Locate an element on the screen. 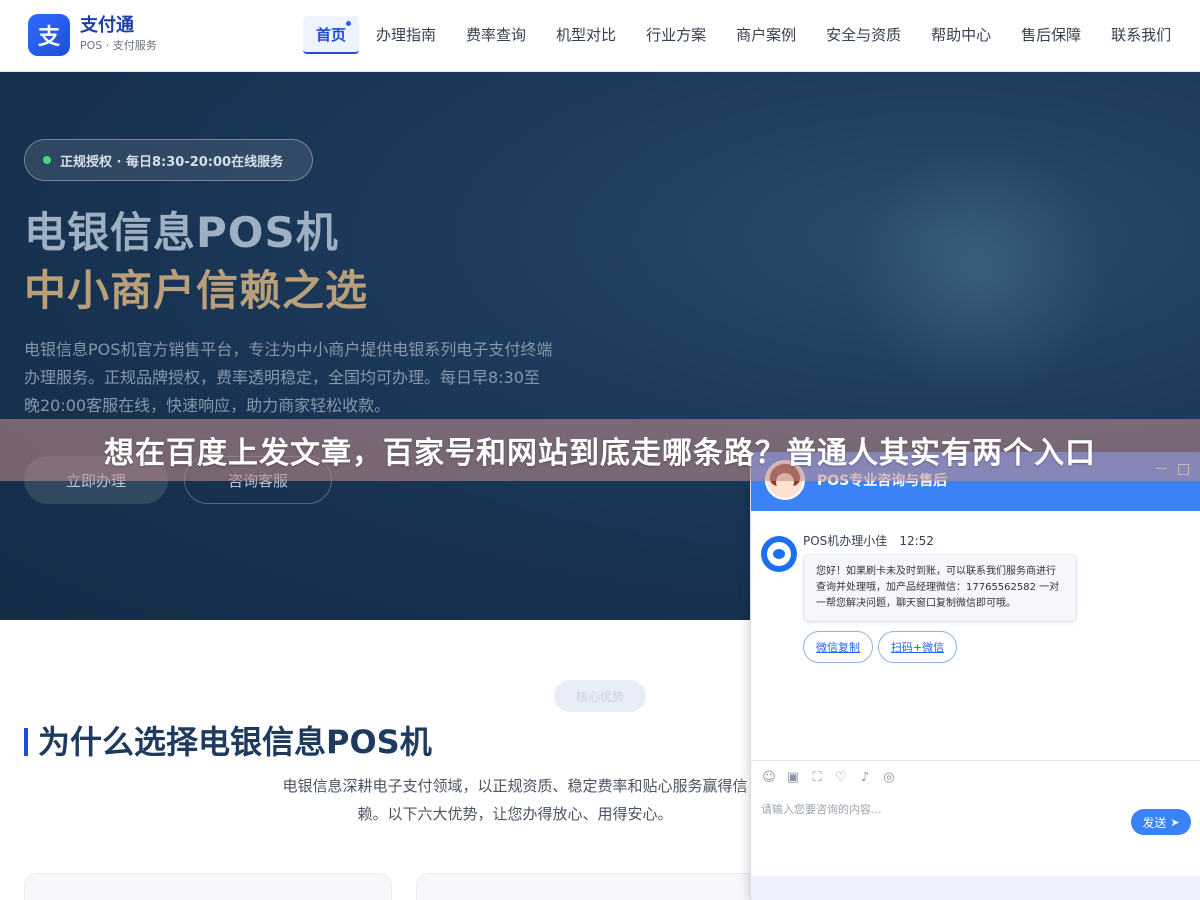  chat-divider is located at coordinates (975, 760).